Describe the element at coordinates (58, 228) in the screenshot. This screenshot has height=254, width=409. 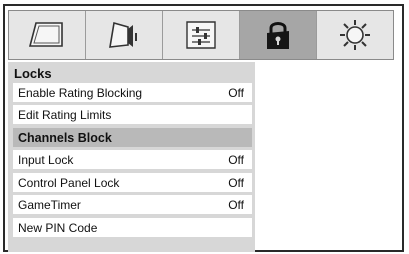
I see `menu-item-label: New PIN Code` at that location.